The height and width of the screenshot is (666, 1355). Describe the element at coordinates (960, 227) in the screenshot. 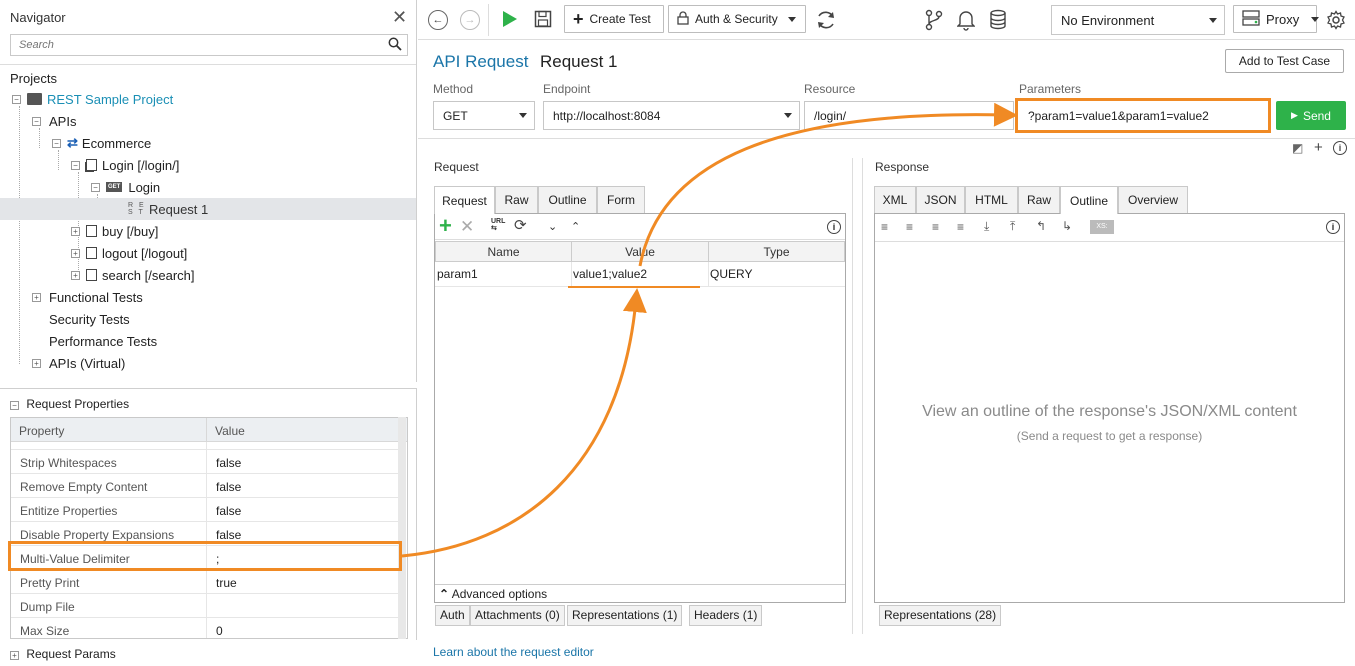

I see `collapse-level-icon: ≡` at that location.